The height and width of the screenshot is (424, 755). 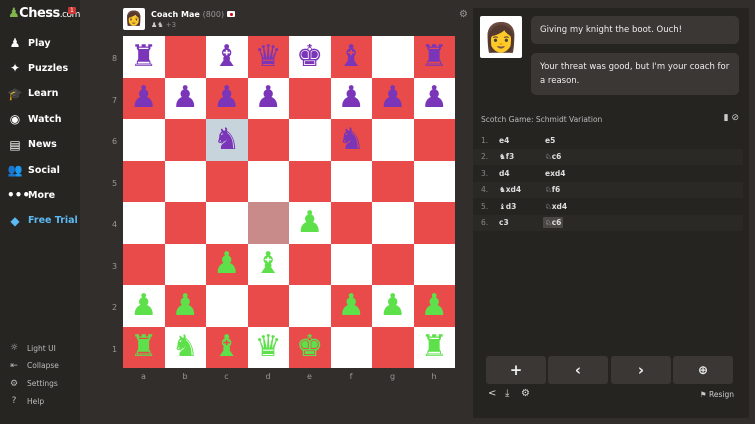 I want to click on sidebar-item-collapse: ⇤ Collapse, so click(x=40, y=366).